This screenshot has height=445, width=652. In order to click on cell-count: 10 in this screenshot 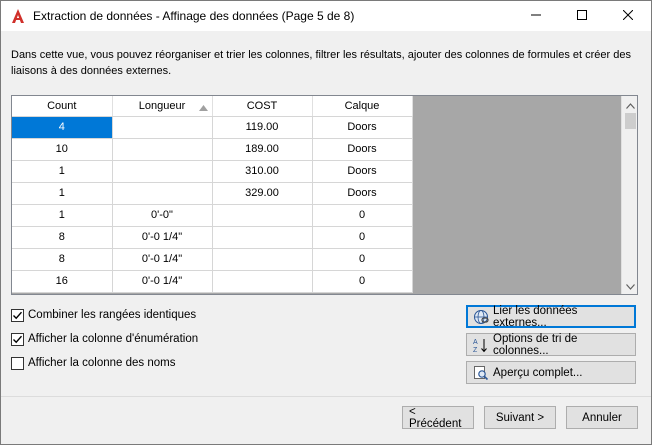, I will do `click(62, 149)`.